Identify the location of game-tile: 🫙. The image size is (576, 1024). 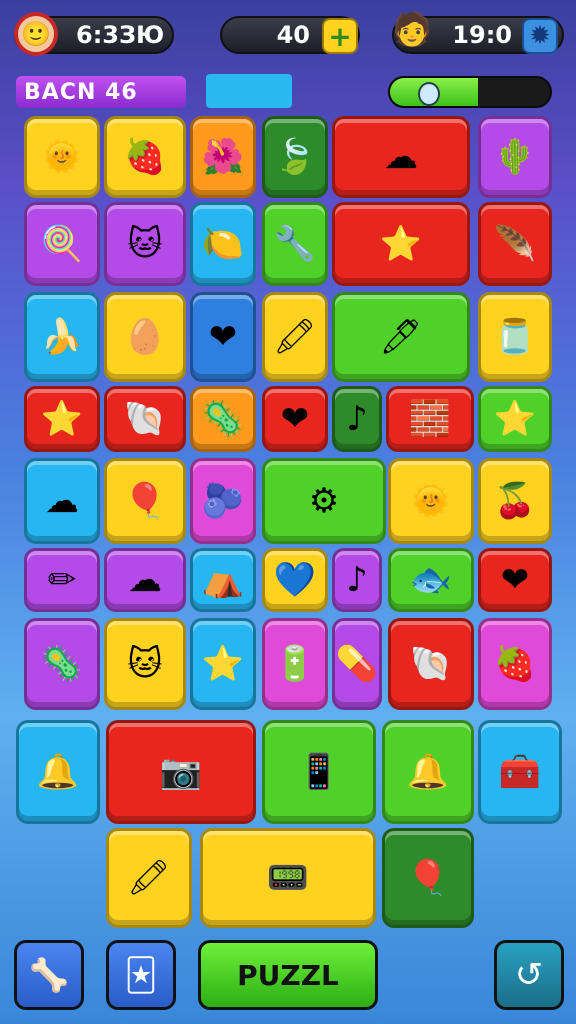
(515, 337).